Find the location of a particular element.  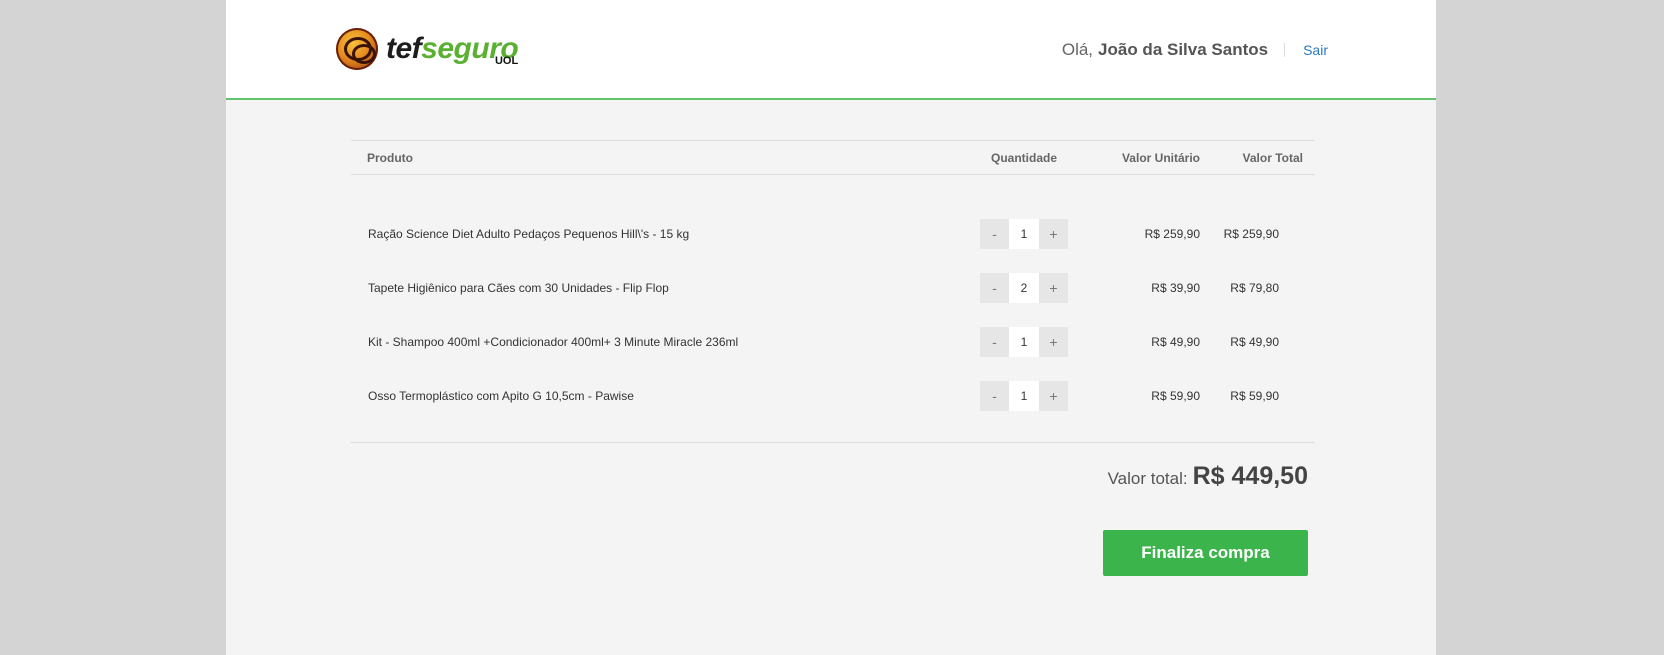

user-area: Olá, João da Silva Santos Sair is located at coordinates (1195, 50).